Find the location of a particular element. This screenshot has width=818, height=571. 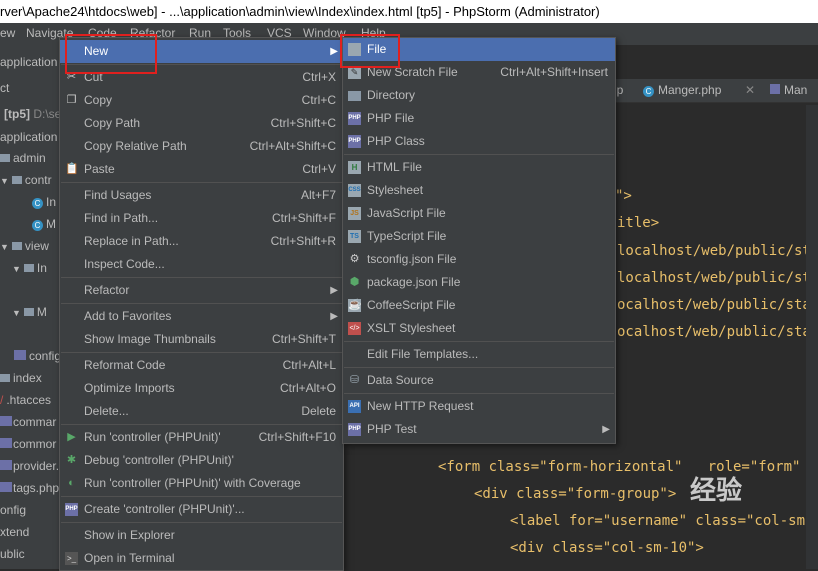

menu-item-refactor: Refactor ▶ is located at coordinates (201, 290).